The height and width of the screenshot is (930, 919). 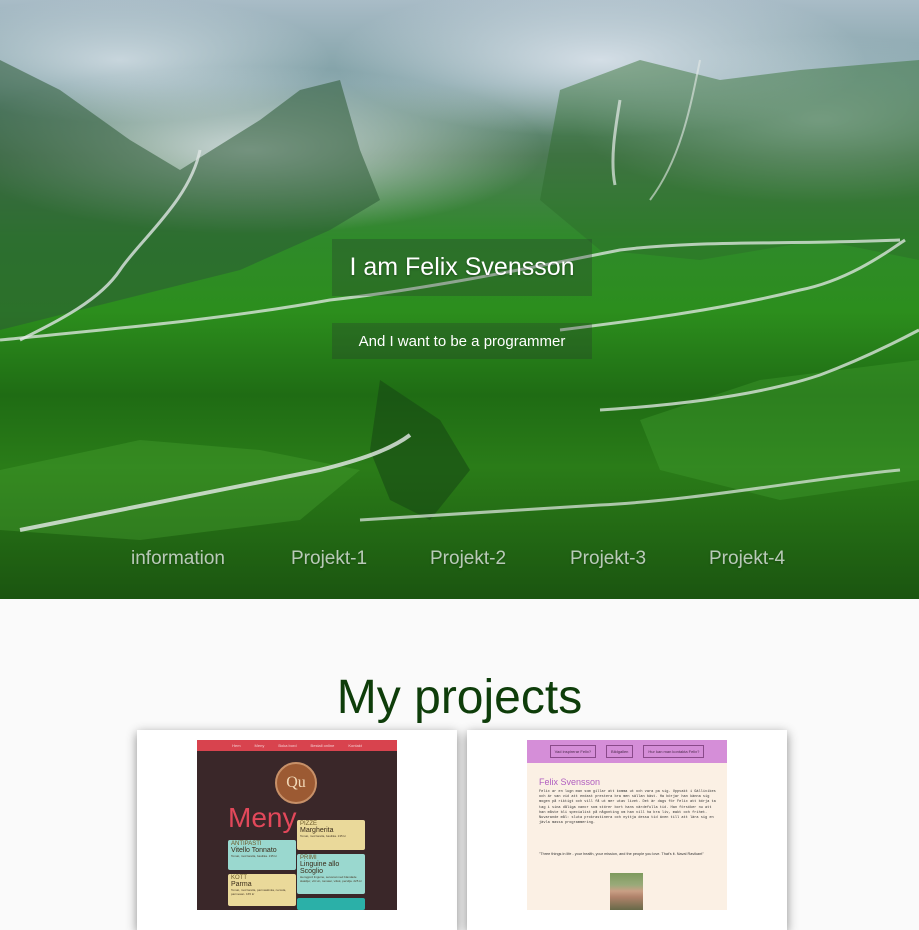 What do you see at coordinates (236, 745) in the screenshot?
I see `preview-nav-item: Hem` at bounding box center [236, 745].